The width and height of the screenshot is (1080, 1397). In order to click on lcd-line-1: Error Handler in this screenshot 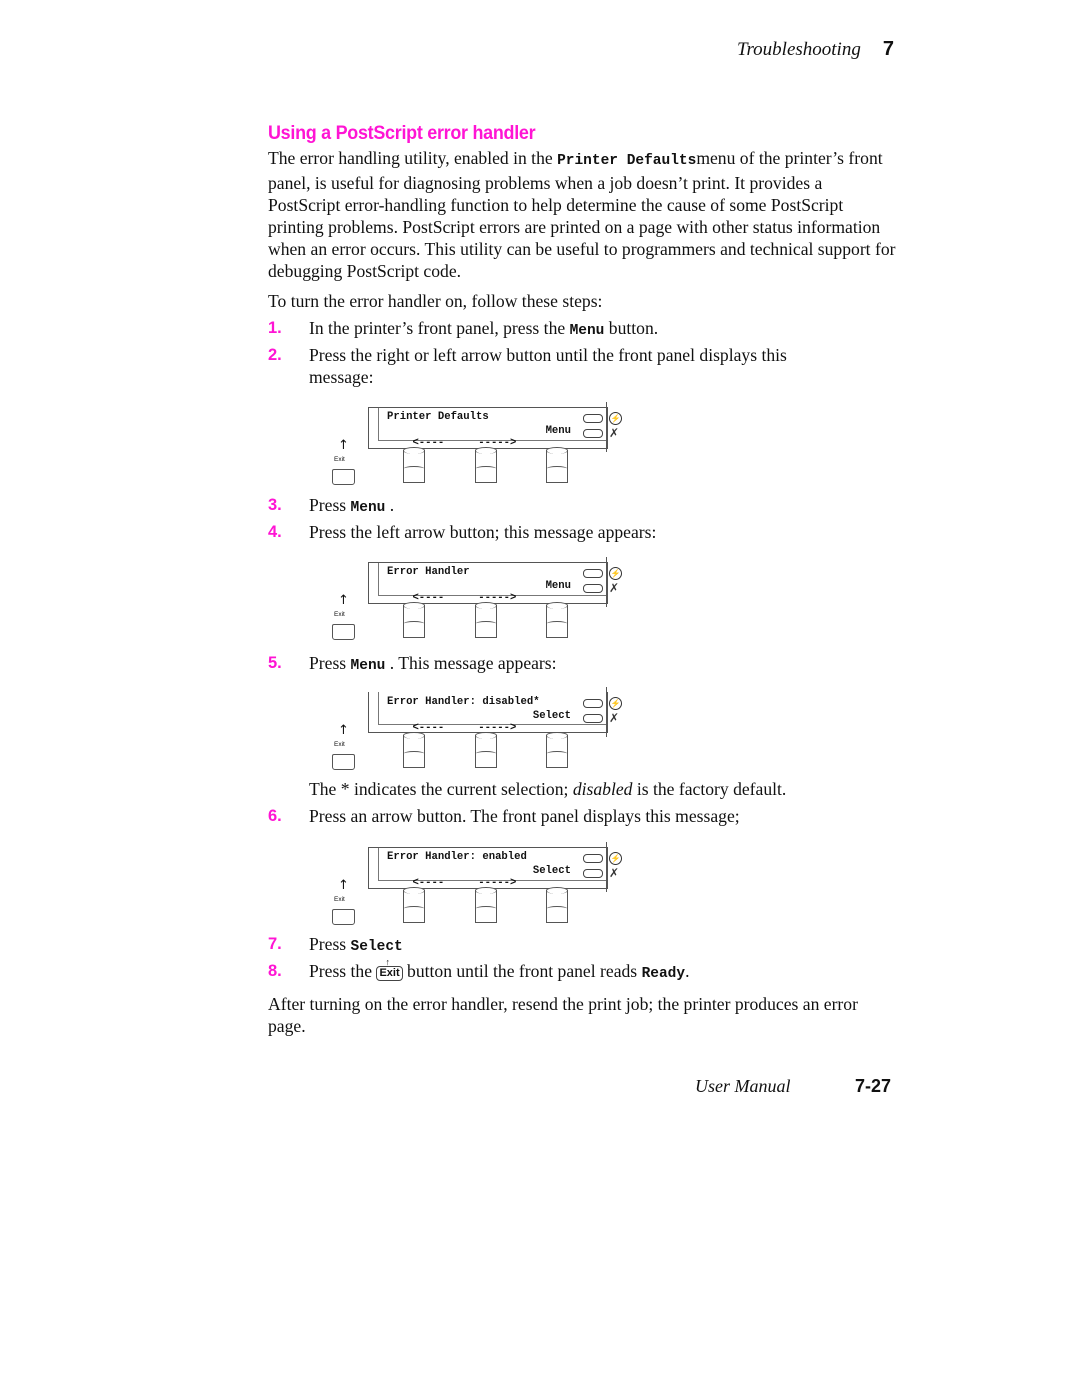, I will do `click(428, 572)`.